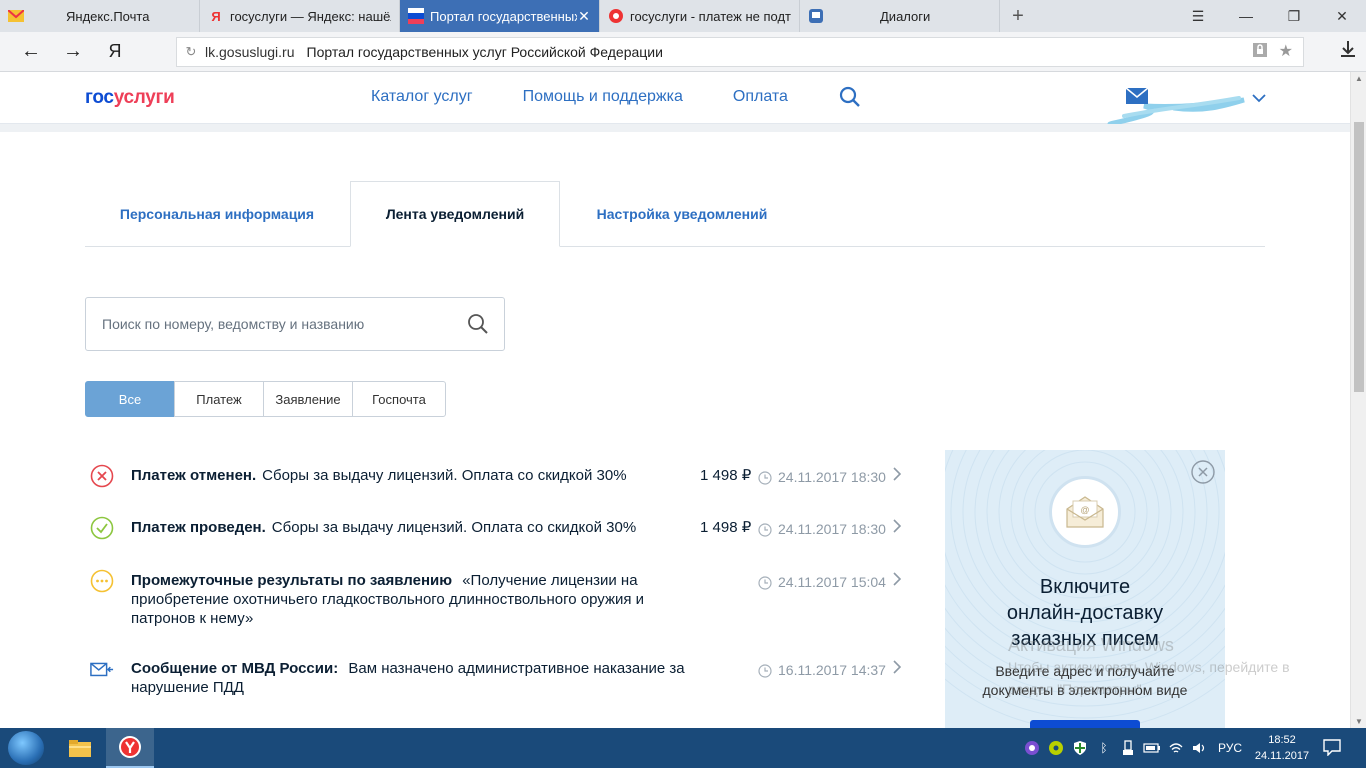  I want to click on browser-tab-dialogs: Диалоги, so click(900, 16).